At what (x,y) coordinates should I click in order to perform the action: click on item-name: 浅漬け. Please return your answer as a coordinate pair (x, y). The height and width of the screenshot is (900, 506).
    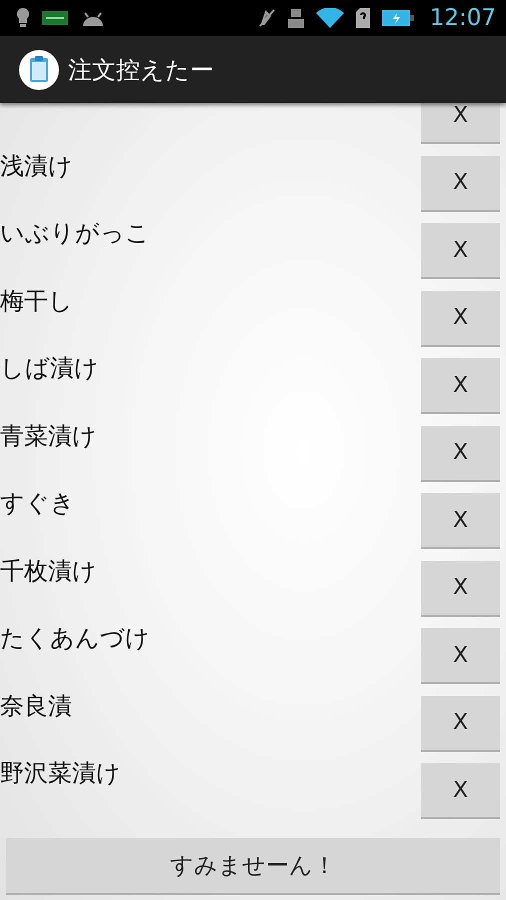
    Looking at the image, I should click on (36, 166).